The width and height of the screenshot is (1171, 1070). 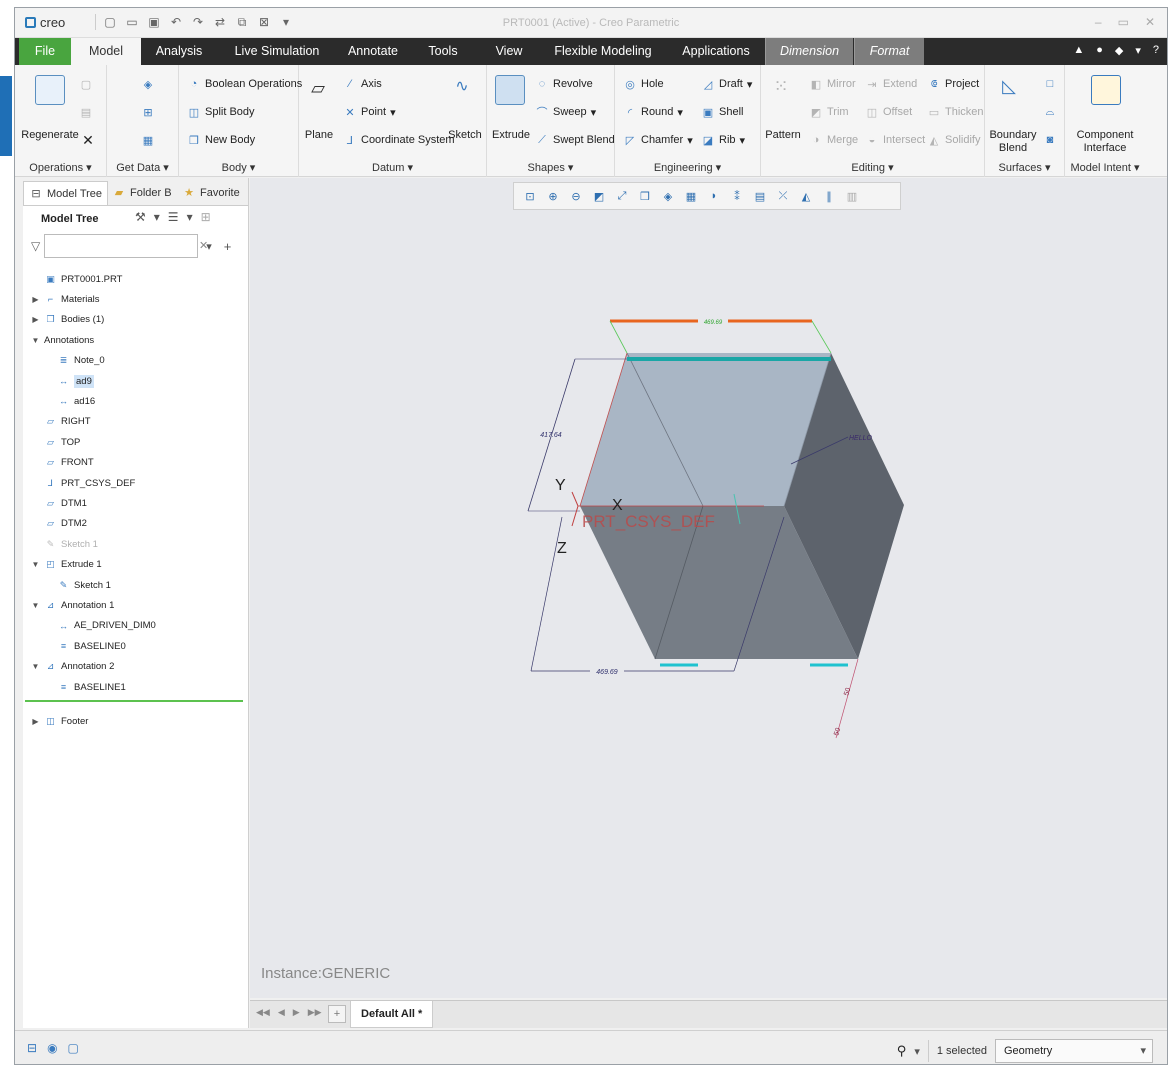 I want to click on copy-icon: ▢, so click(x=86, y=84).